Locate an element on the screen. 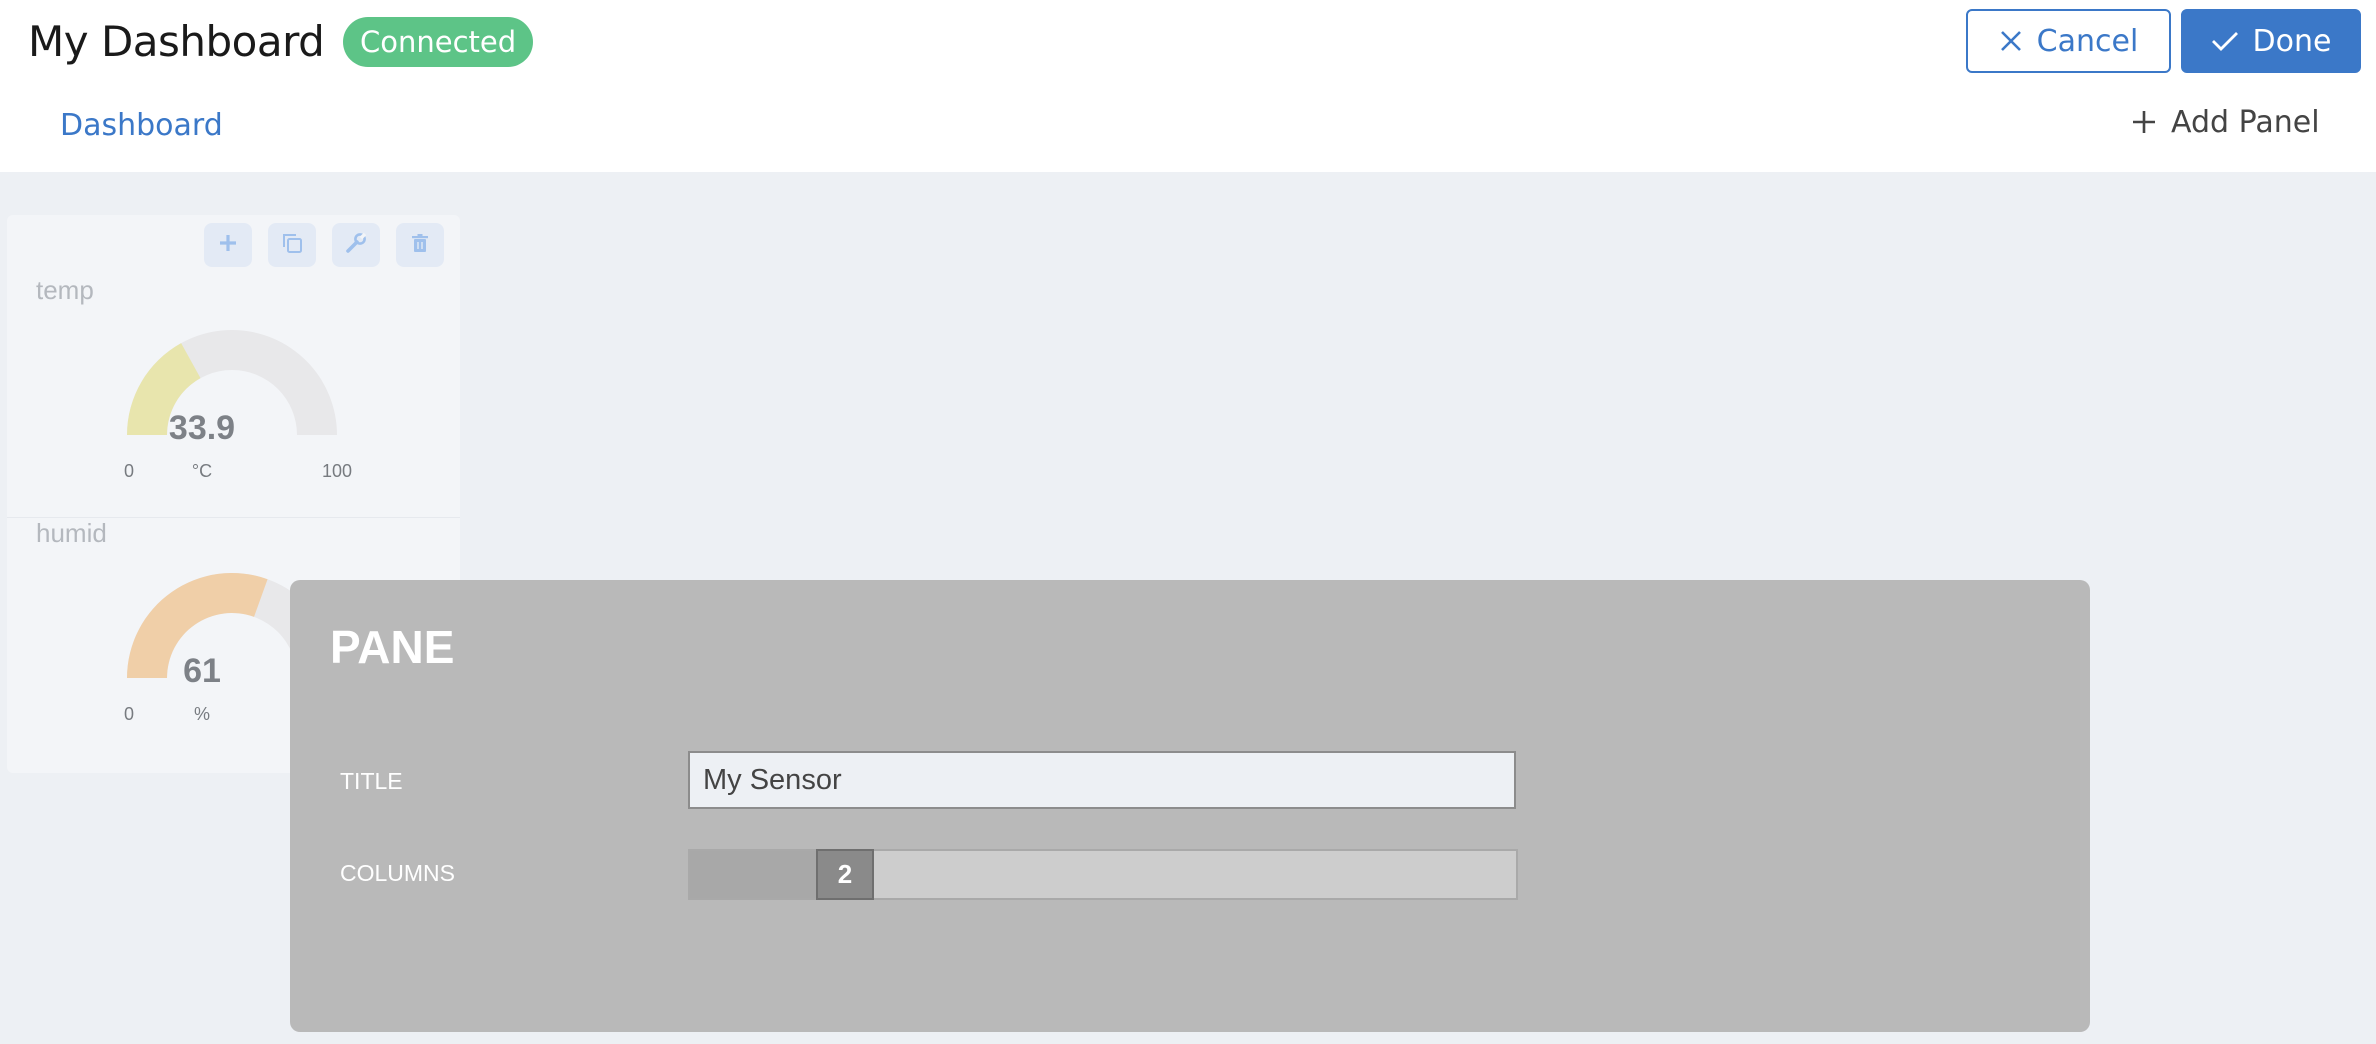 Image resolution: width=2376 pixels, height=1044 pixels. copy-pane-button is located at coordinates (292, 245).